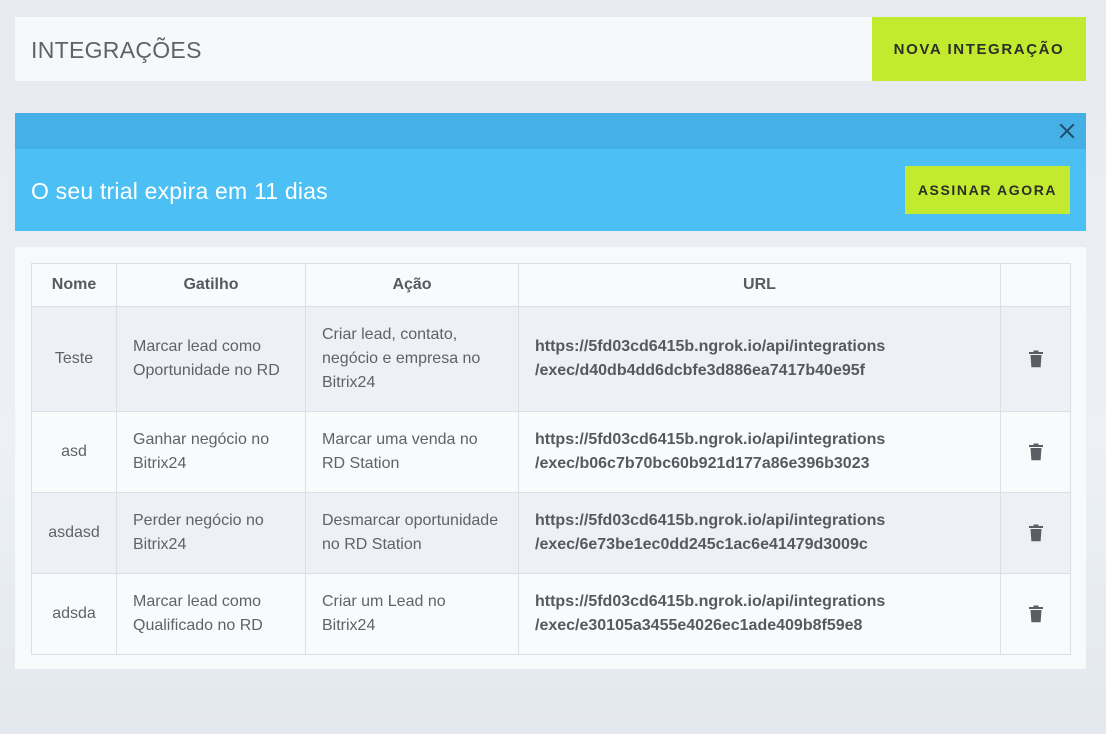 The height and width of the screenshot is (734, 1106). I want to click on trial-message: O seu trial expira em 11 dias, so click(179, 191).